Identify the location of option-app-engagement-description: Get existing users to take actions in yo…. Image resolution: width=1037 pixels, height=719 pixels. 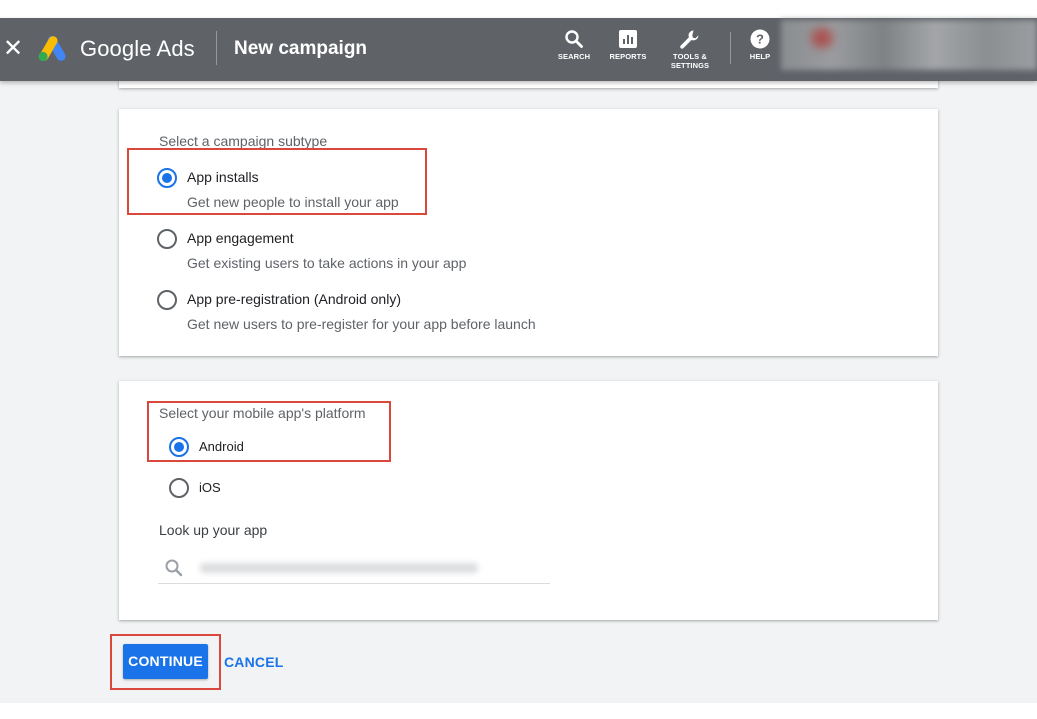
(327, 263).